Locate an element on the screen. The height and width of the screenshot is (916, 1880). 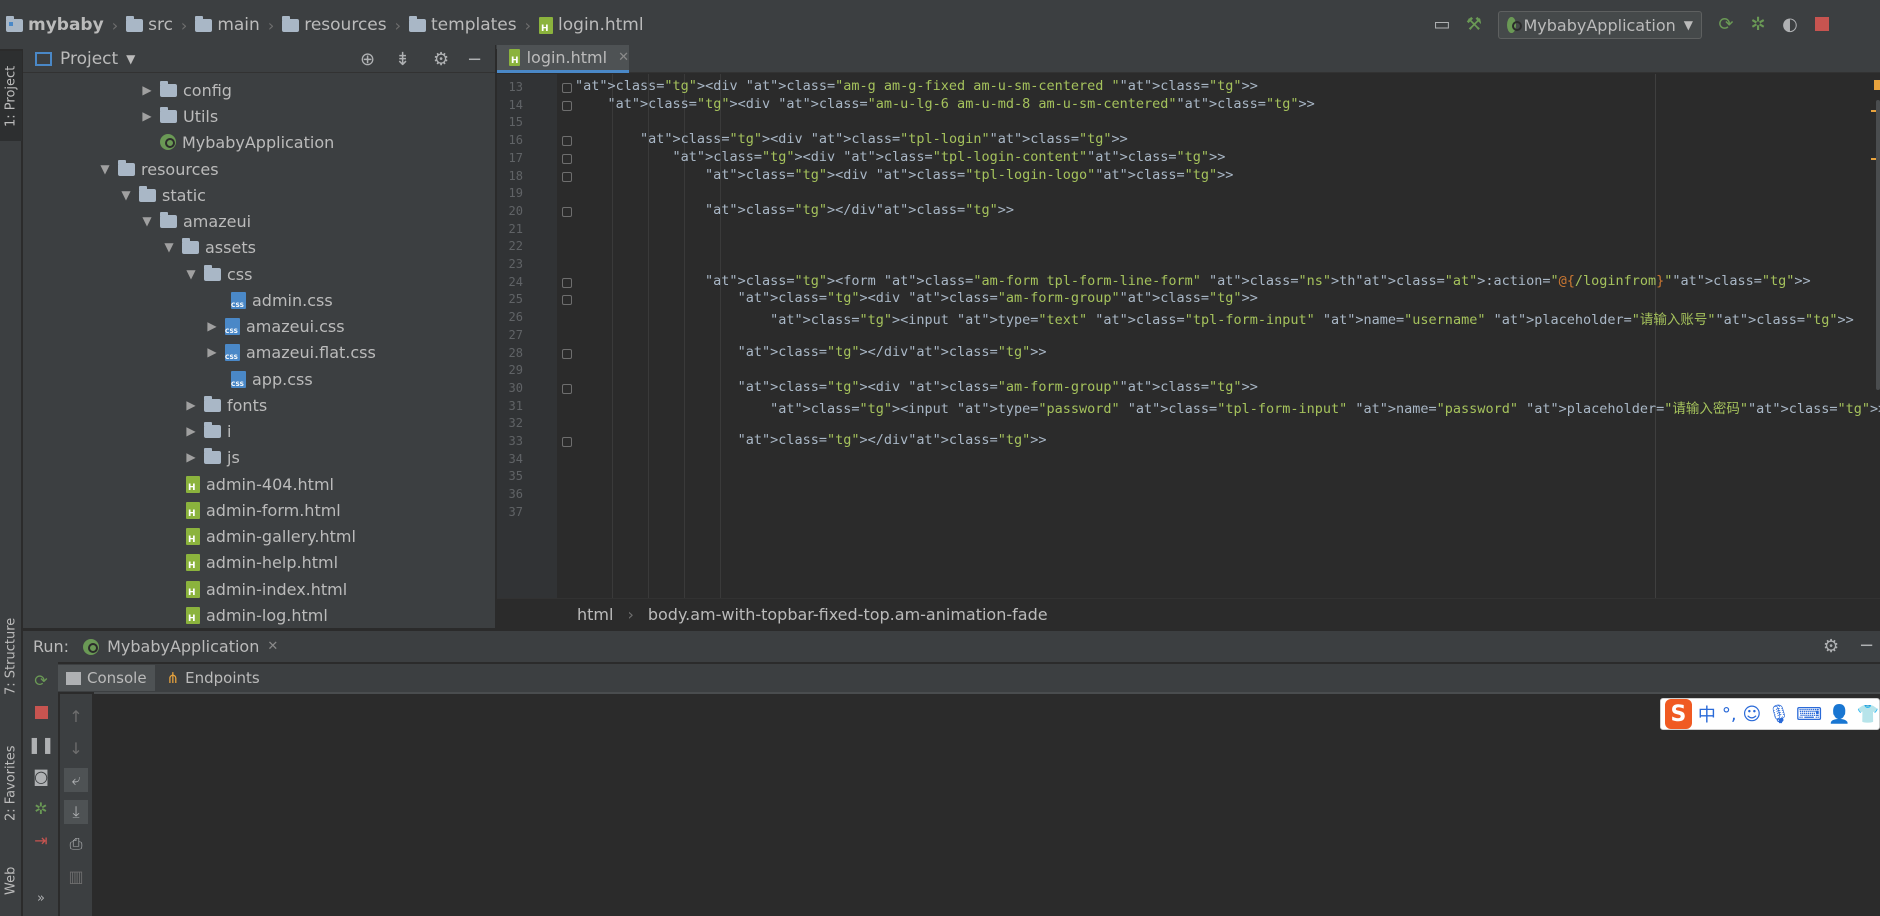
keyboard-icon: ⌨ is located at coordinates (1809, 714).